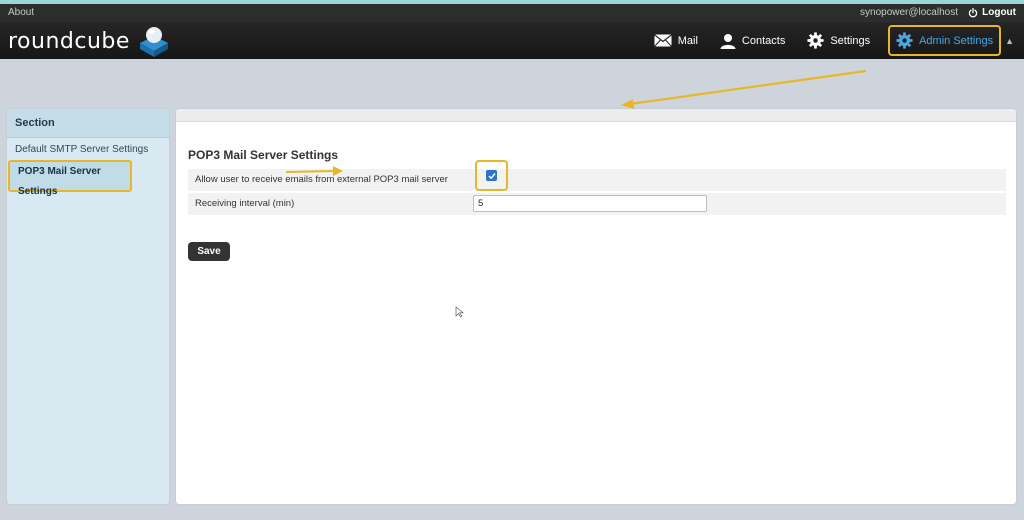  What do you see at coordinates (662, 40) in the screenshot?
I see `mail-icon` at bounding box center [662, 40].